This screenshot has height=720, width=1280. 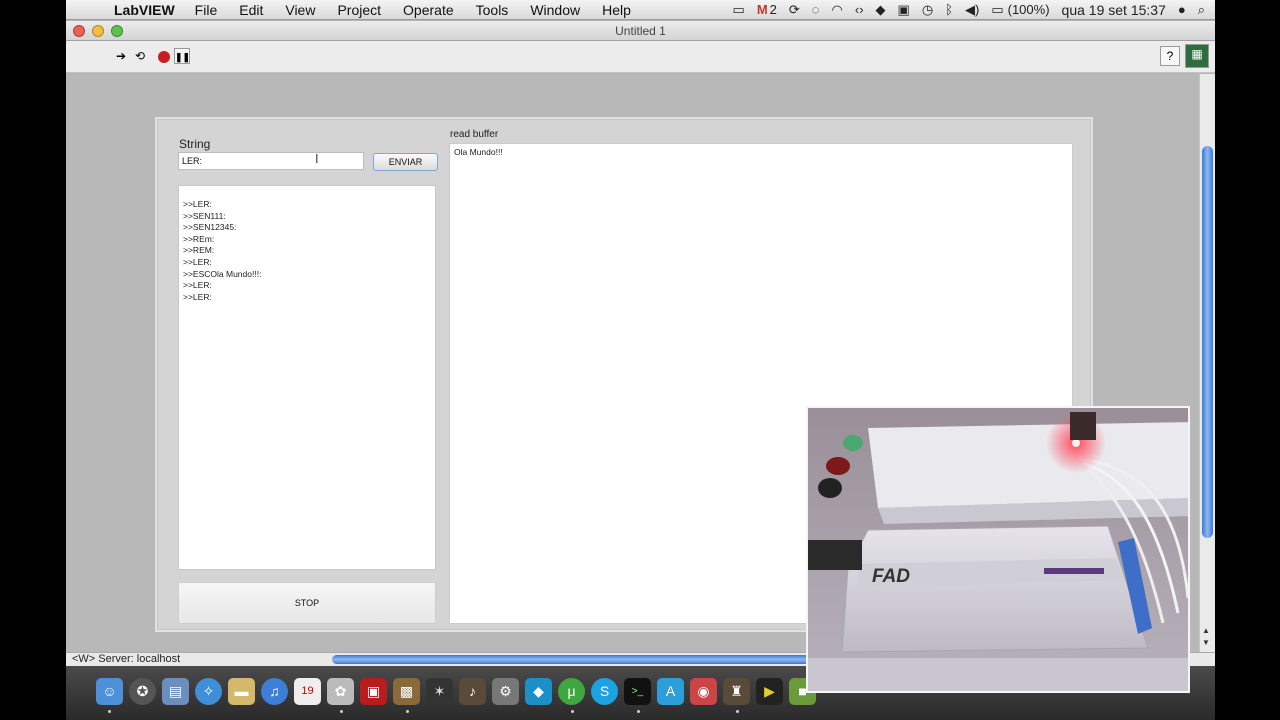 I want to click on server-status: <W> Server: localhost, so click(x=126, y=659).